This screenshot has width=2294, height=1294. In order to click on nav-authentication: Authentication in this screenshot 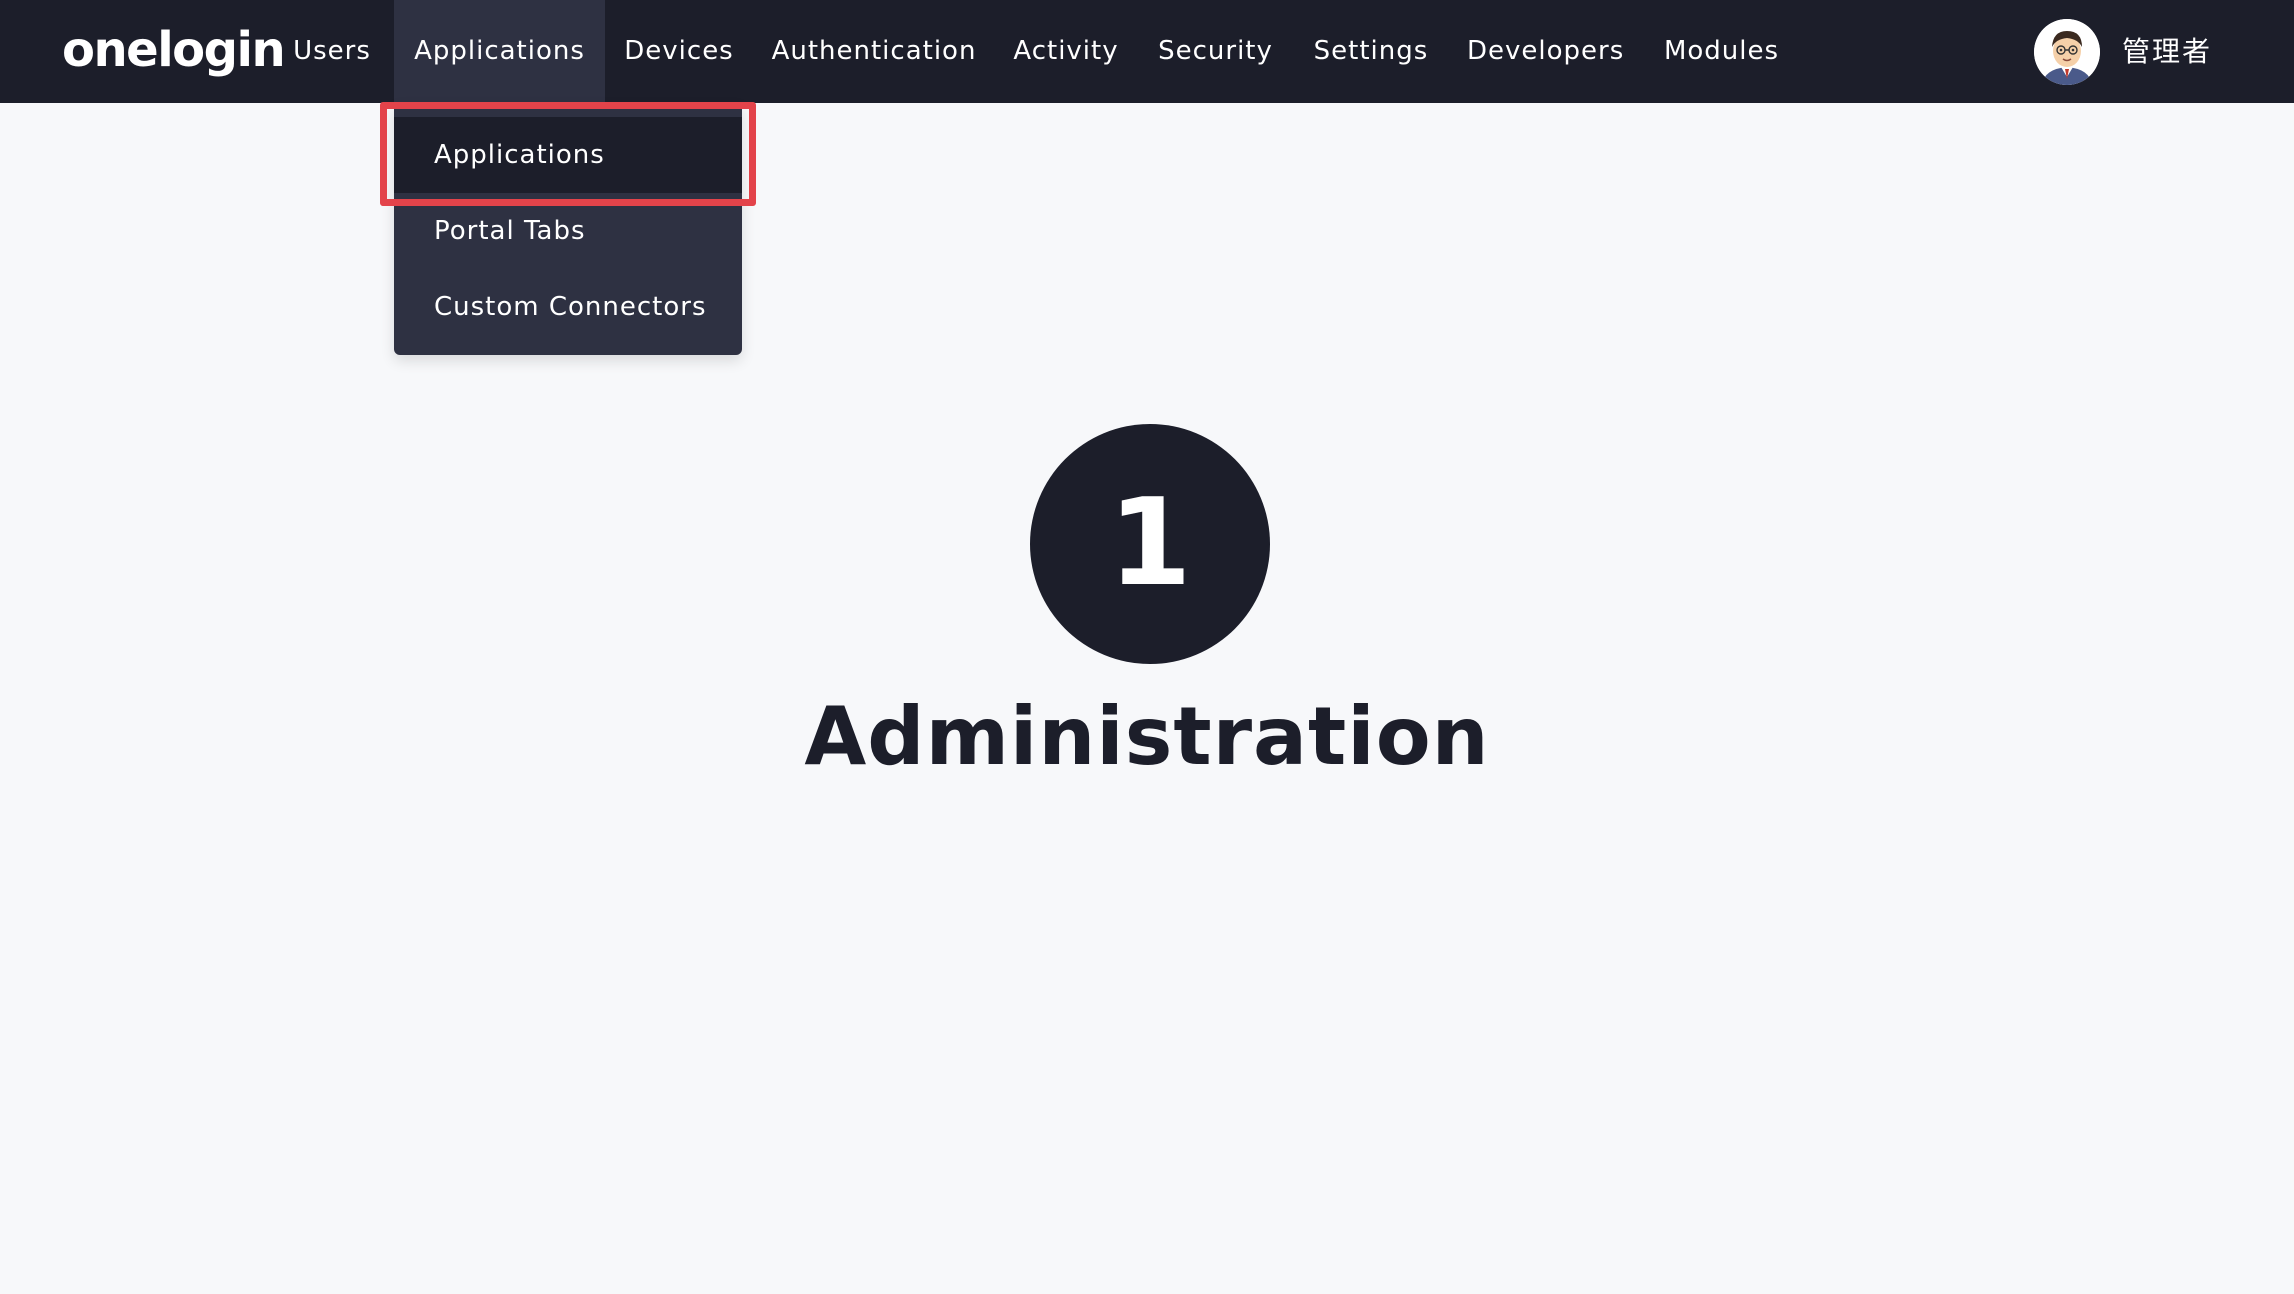, I will do `click(874, 51)`.